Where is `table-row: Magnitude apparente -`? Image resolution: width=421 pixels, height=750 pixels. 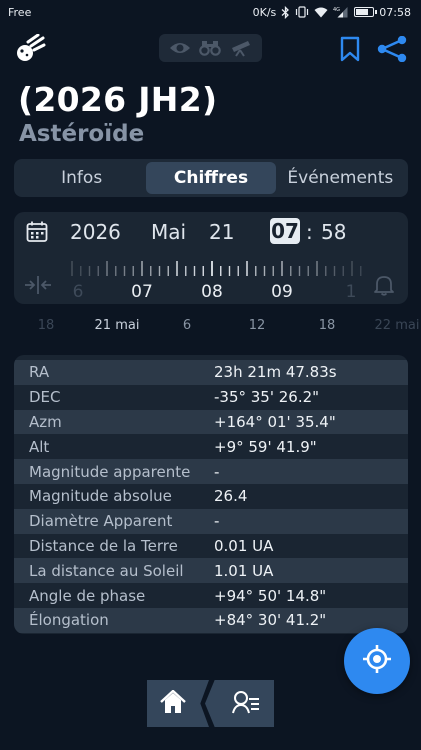
table-row: Magnitude apparente - is located at coordinates (211, 471).